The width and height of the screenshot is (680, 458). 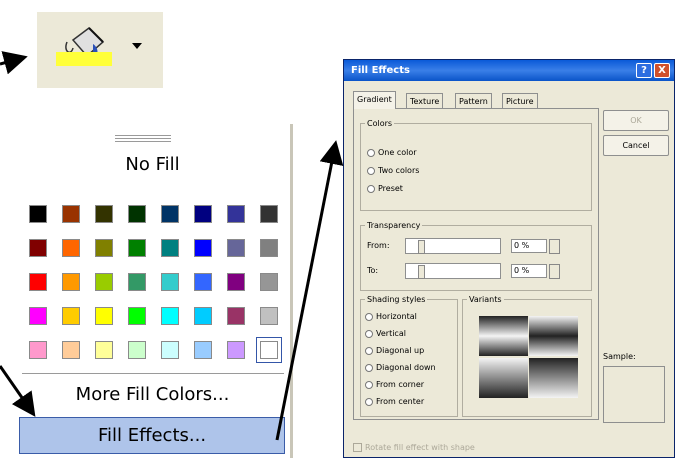 What do you see at coordinates (14, 63) in the screenshot?
I see `arrow-to-toolbar-button` at bounding box center [14, 63].